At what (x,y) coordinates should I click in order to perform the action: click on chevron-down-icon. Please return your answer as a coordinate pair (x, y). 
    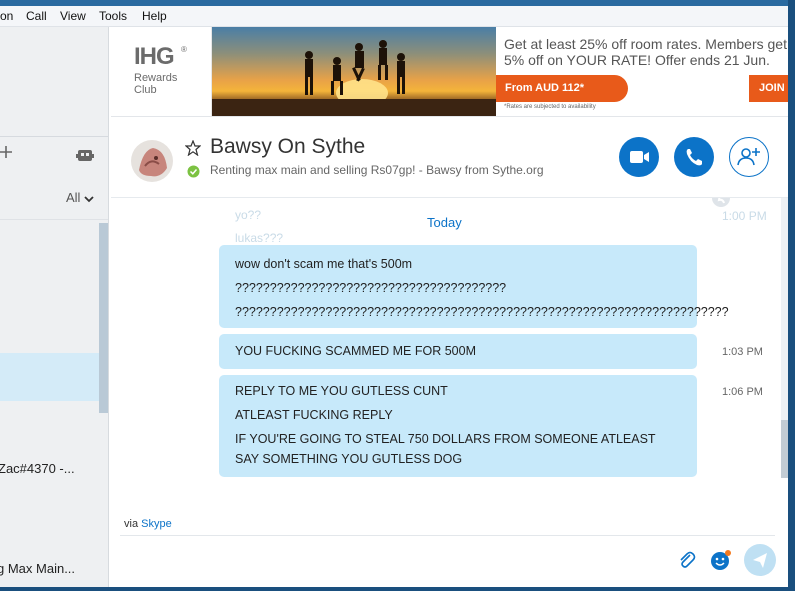
    Looking at the image, I should click on (89, 198).